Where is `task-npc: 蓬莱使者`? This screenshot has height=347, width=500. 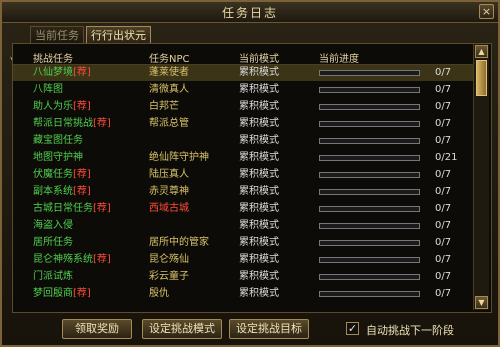
task-npc: 蓬莱使者 is located at coordinates (169, 73).